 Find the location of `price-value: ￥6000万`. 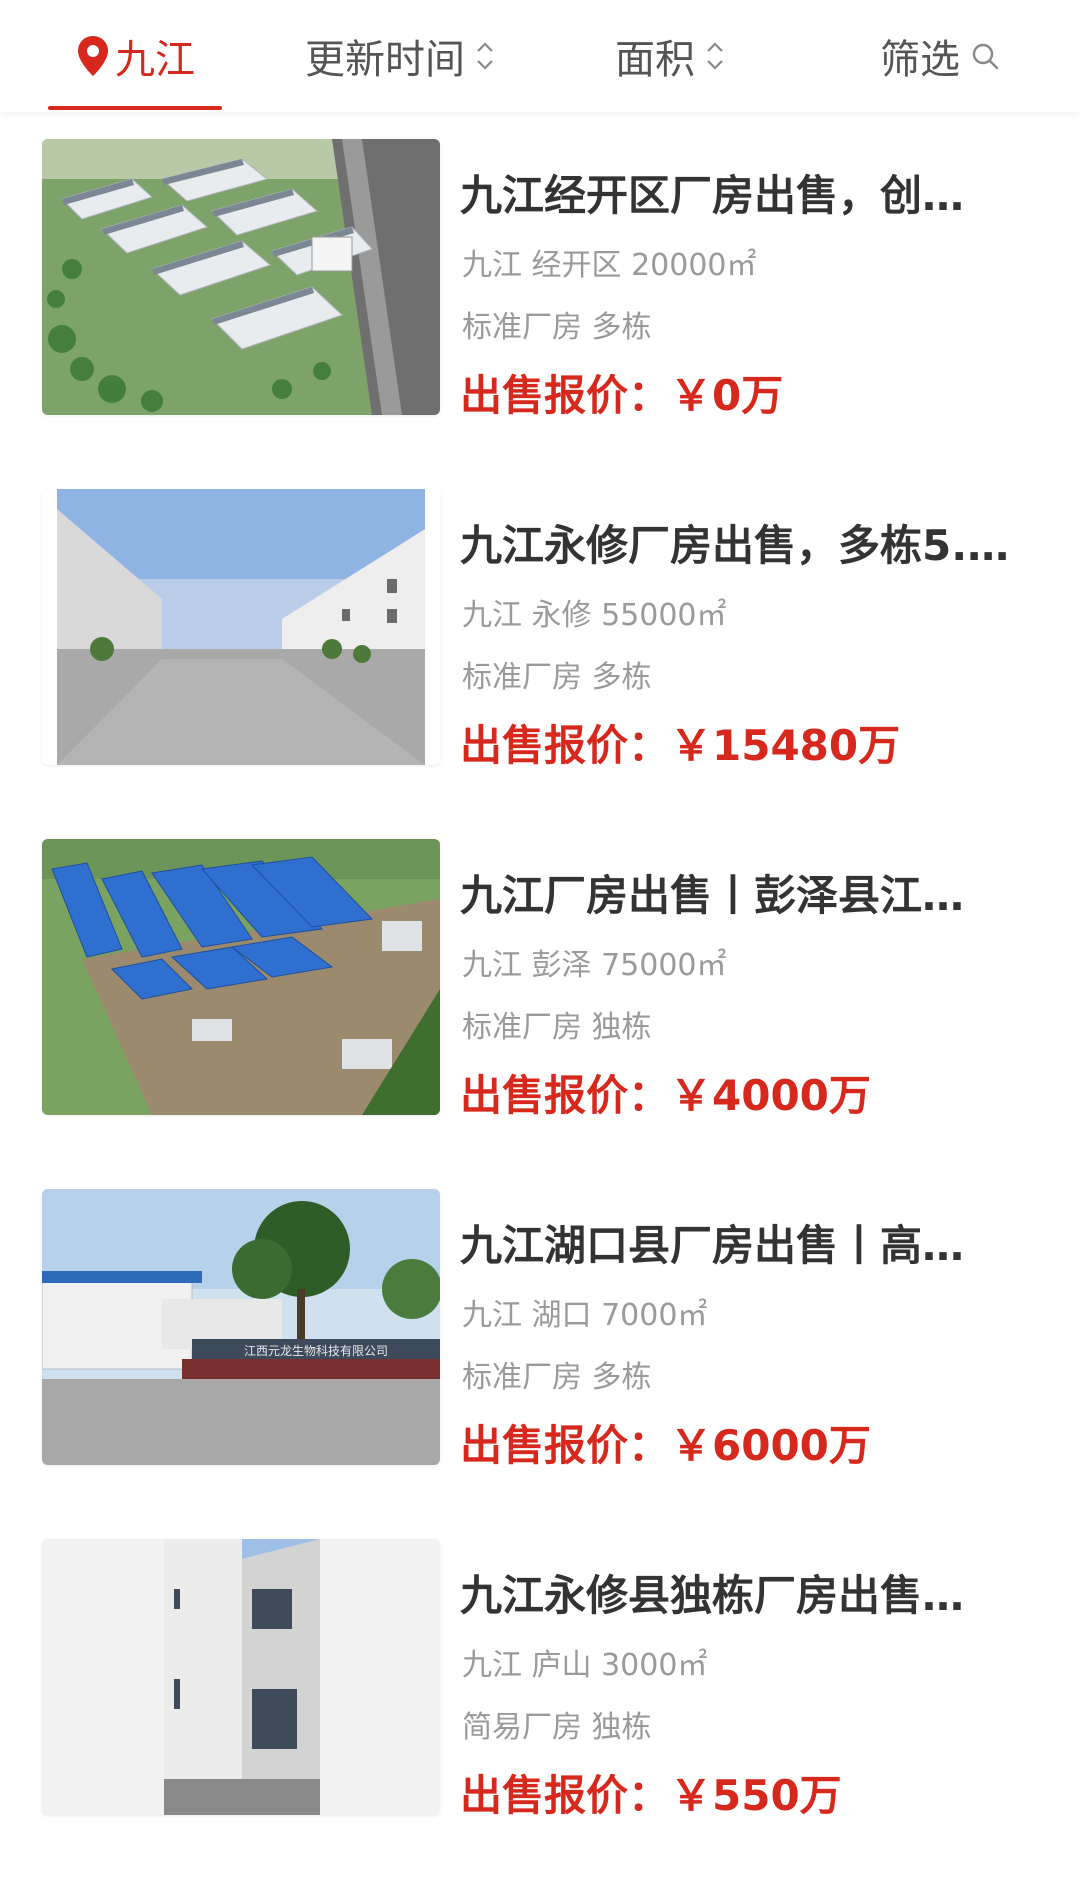

price-value: ￥6000万 is located at coordinates (770, 1445).